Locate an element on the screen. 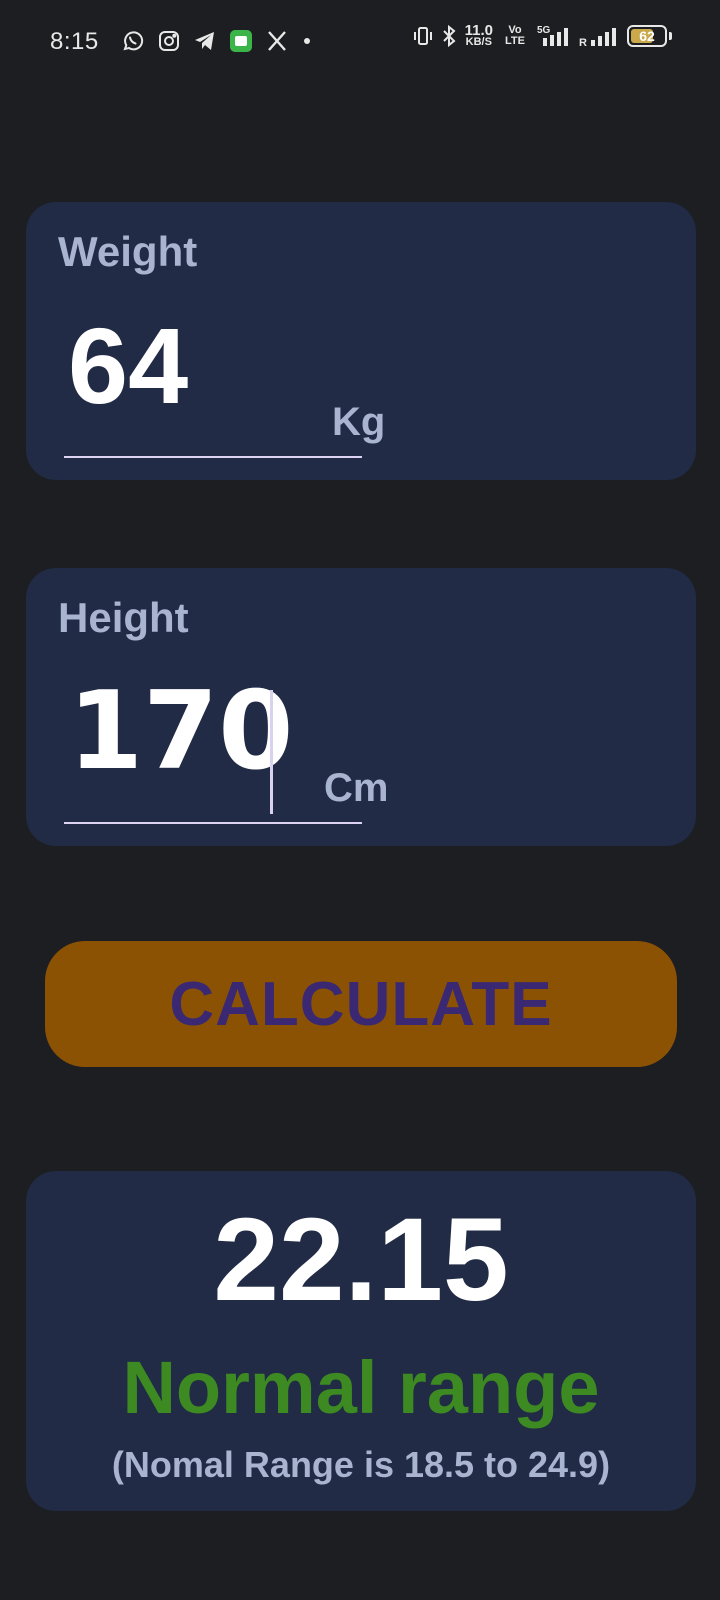 The width and height of the screenshot is (720, 1600). volte-indicator: Vo LTE is located at coordinates (515, 35).